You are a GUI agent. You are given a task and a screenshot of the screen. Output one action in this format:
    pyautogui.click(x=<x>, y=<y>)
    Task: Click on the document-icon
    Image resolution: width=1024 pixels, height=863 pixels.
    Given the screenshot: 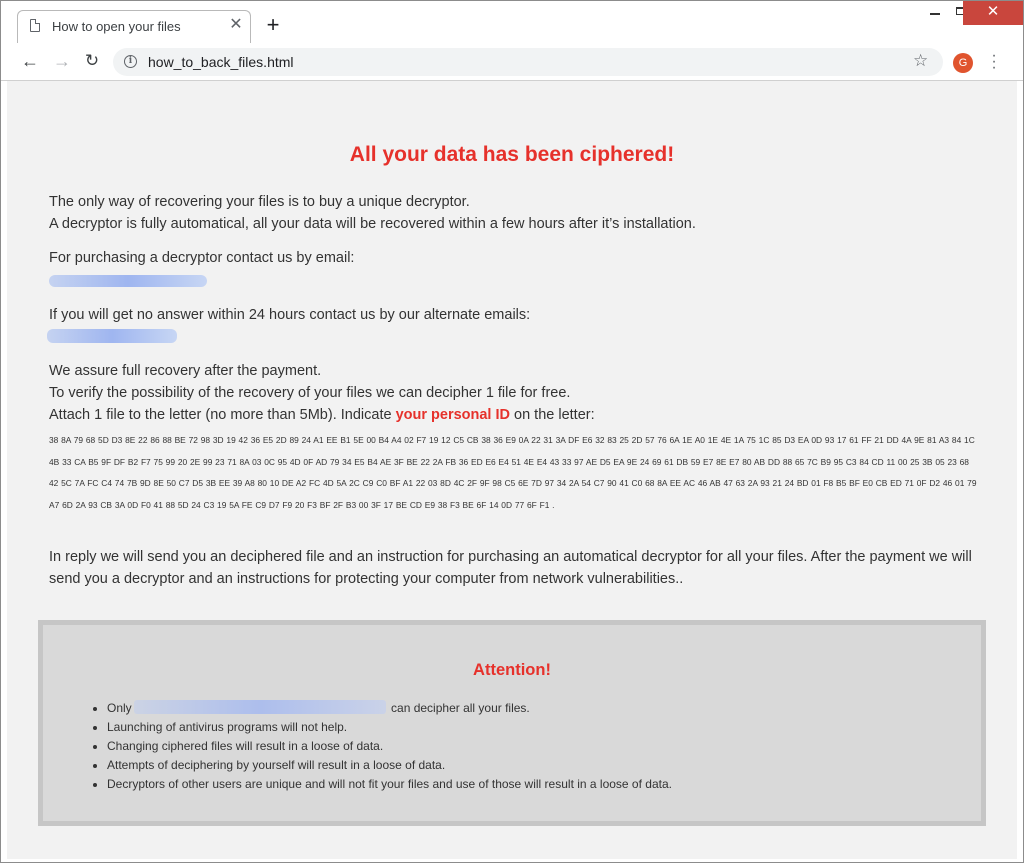 What is the action you would take?
    pyautogui.click(x=35, y=25)
    